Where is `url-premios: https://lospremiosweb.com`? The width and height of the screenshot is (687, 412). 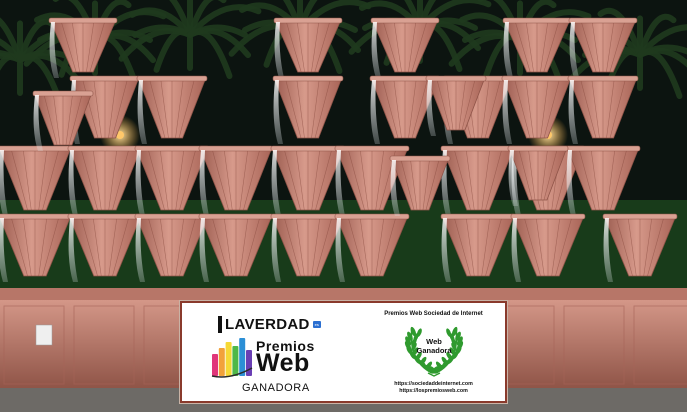
url-premios: https://lospremiosweb.com is located at coordinates (433, 391).